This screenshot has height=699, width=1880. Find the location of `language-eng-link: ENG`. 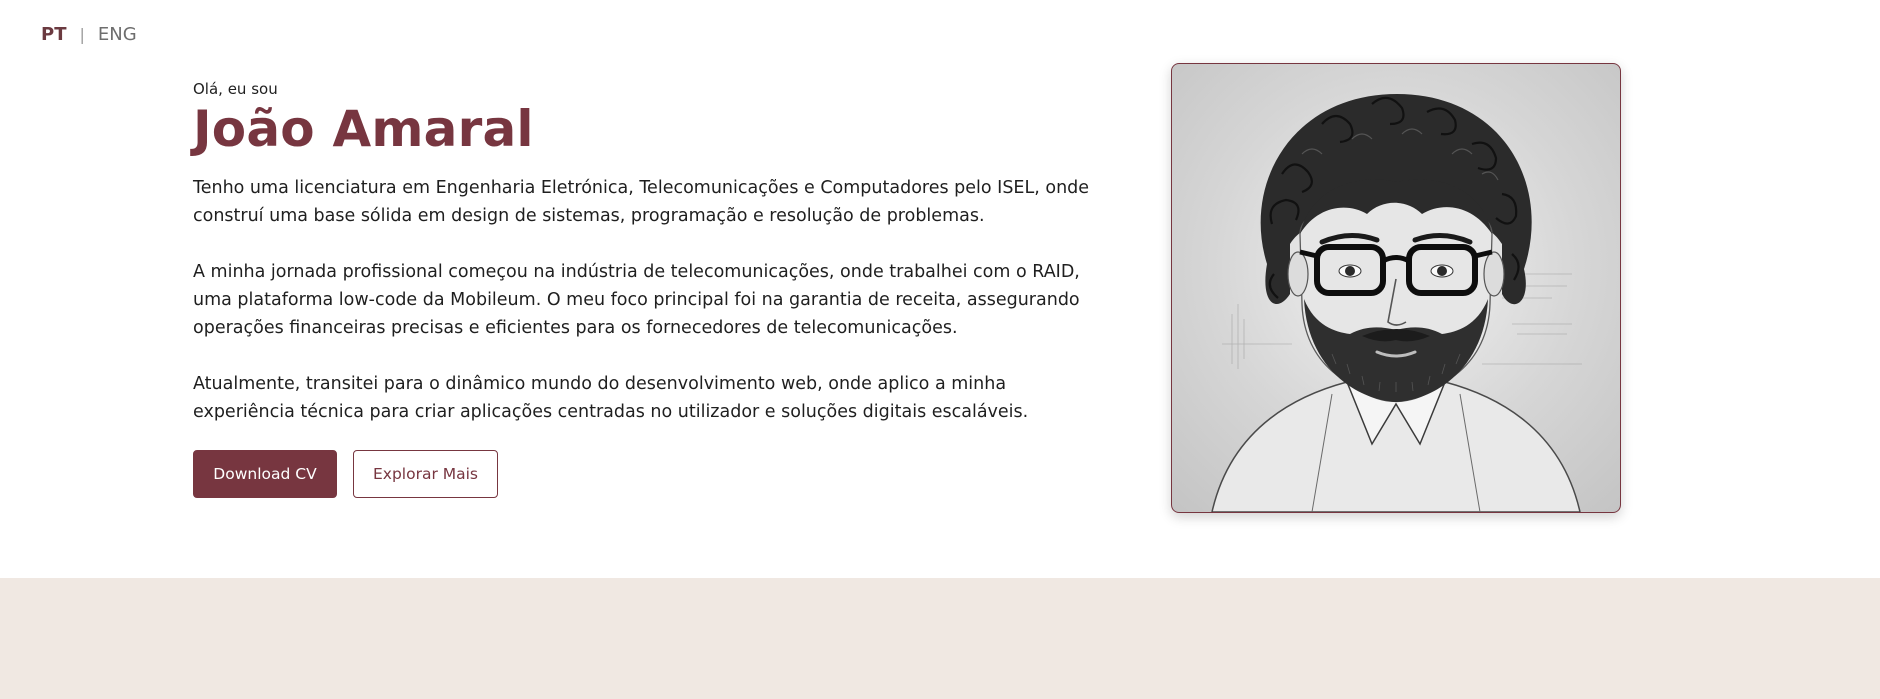

language-eng-link: ENG is located at coordinates (117, 34).